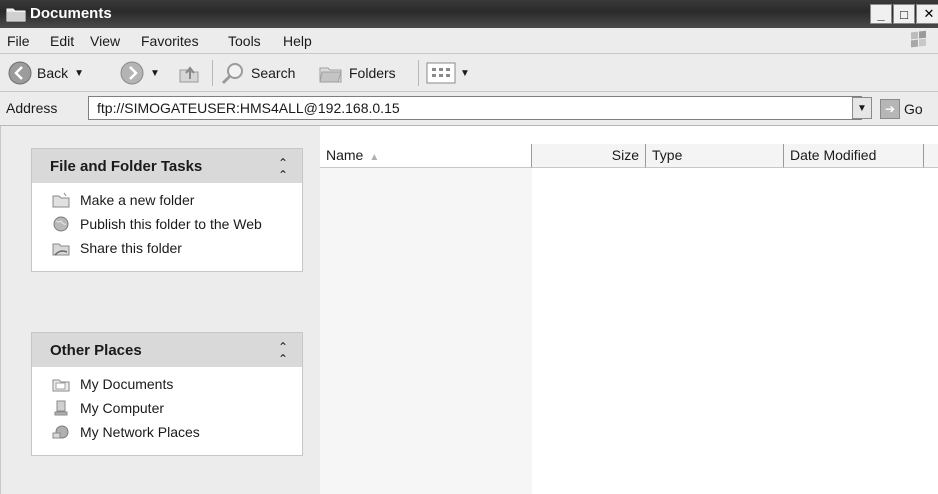 The height and width of the screenshot is (494, 938). What do you see at coordinates (137, 200) in the screenshot?
I see `task-label: Make a new folder` at bounding box center [137, 200].